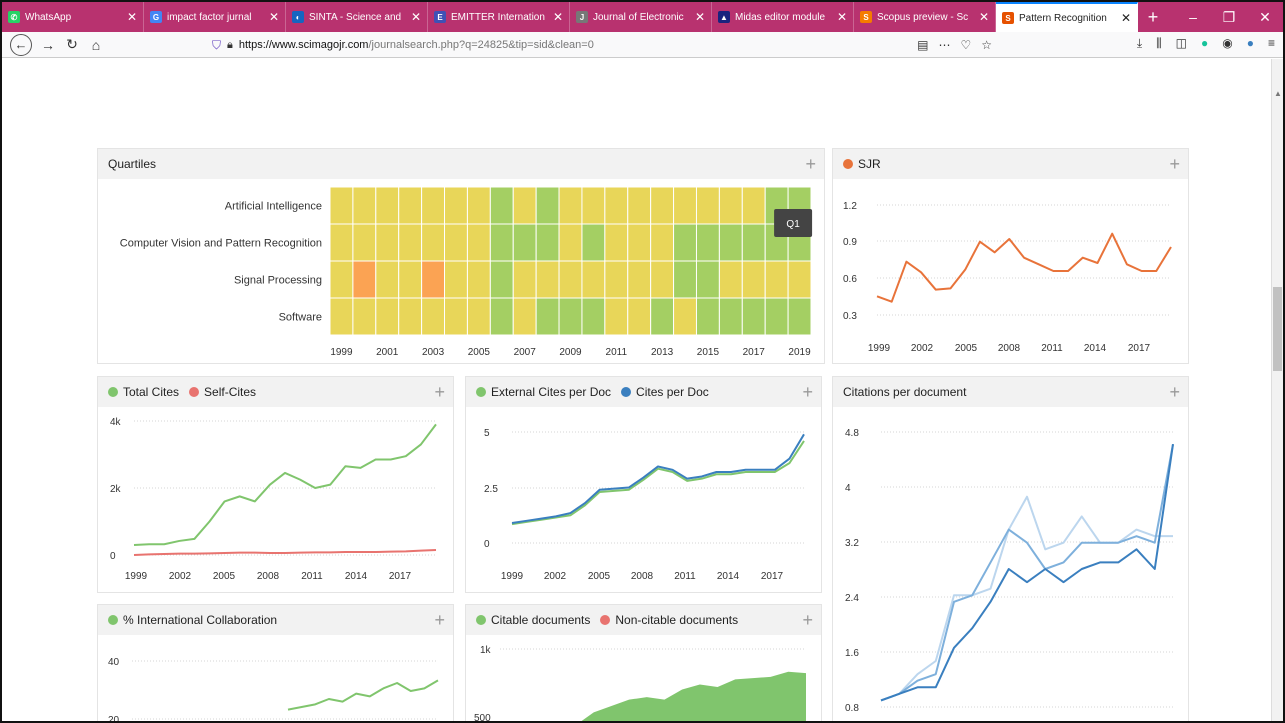  I want to click on y-tick-label: 500, so click(482, 718).